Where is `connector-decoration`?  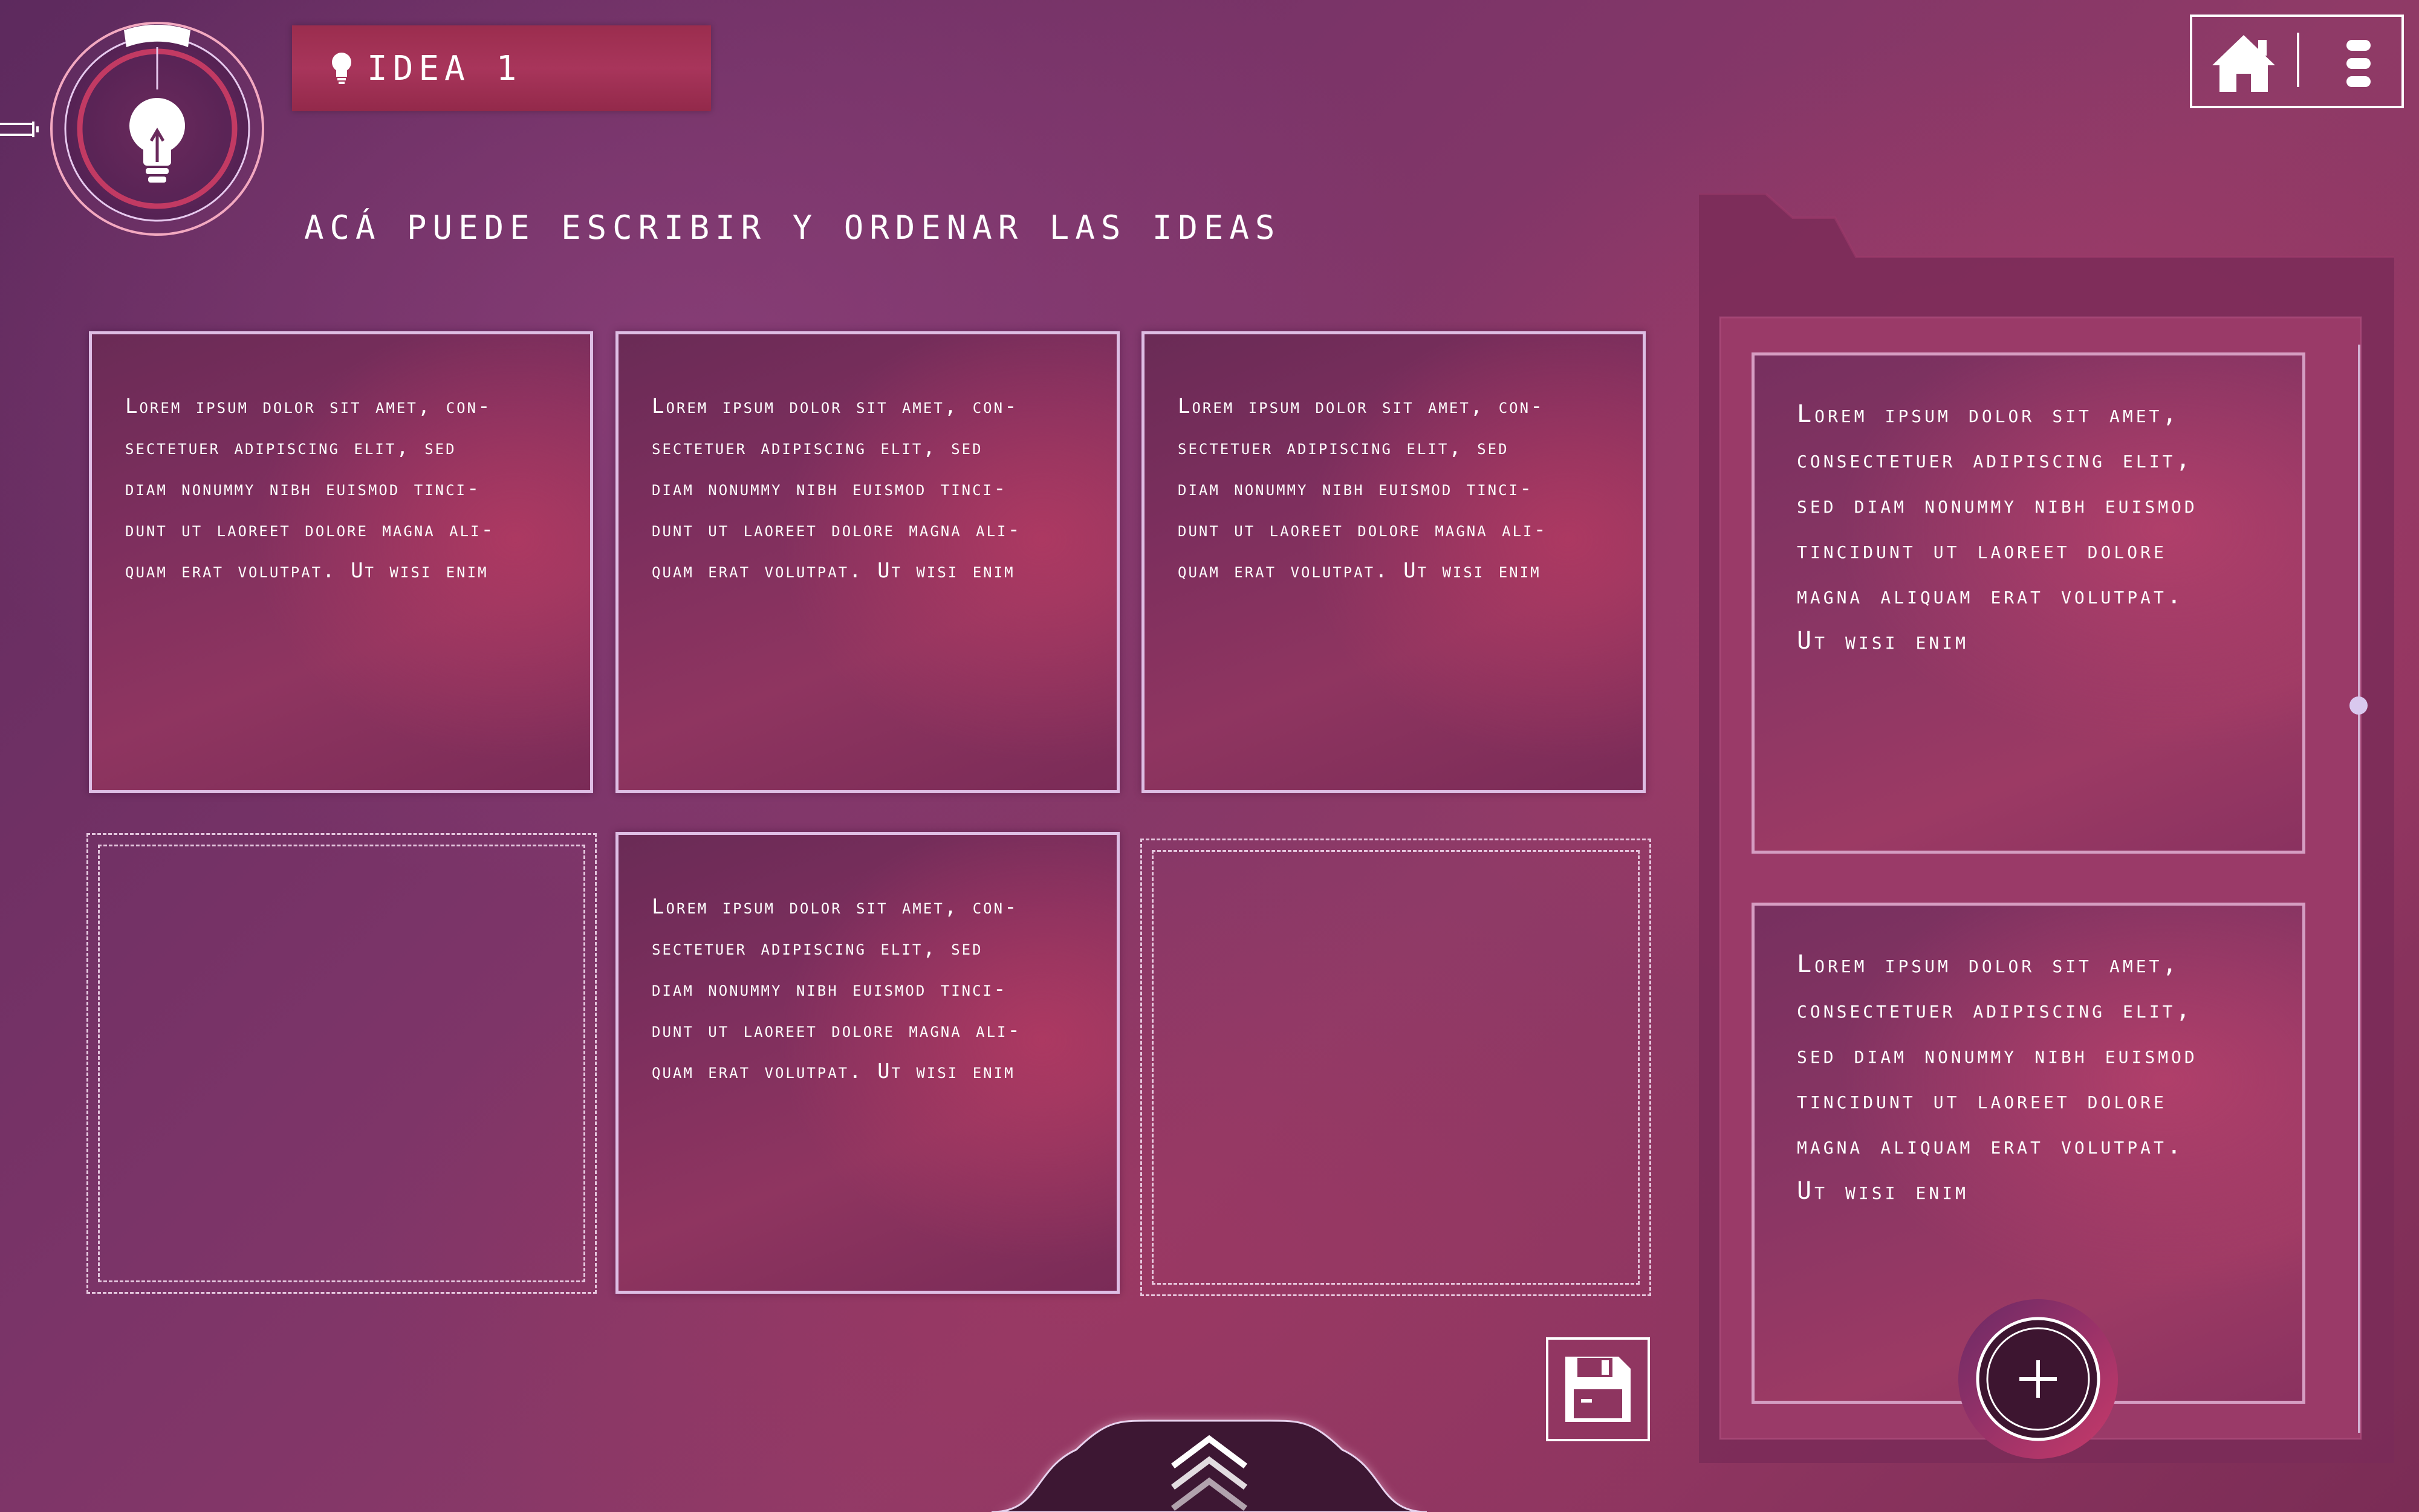
connector-decoration is located at coordinates (21, 130).